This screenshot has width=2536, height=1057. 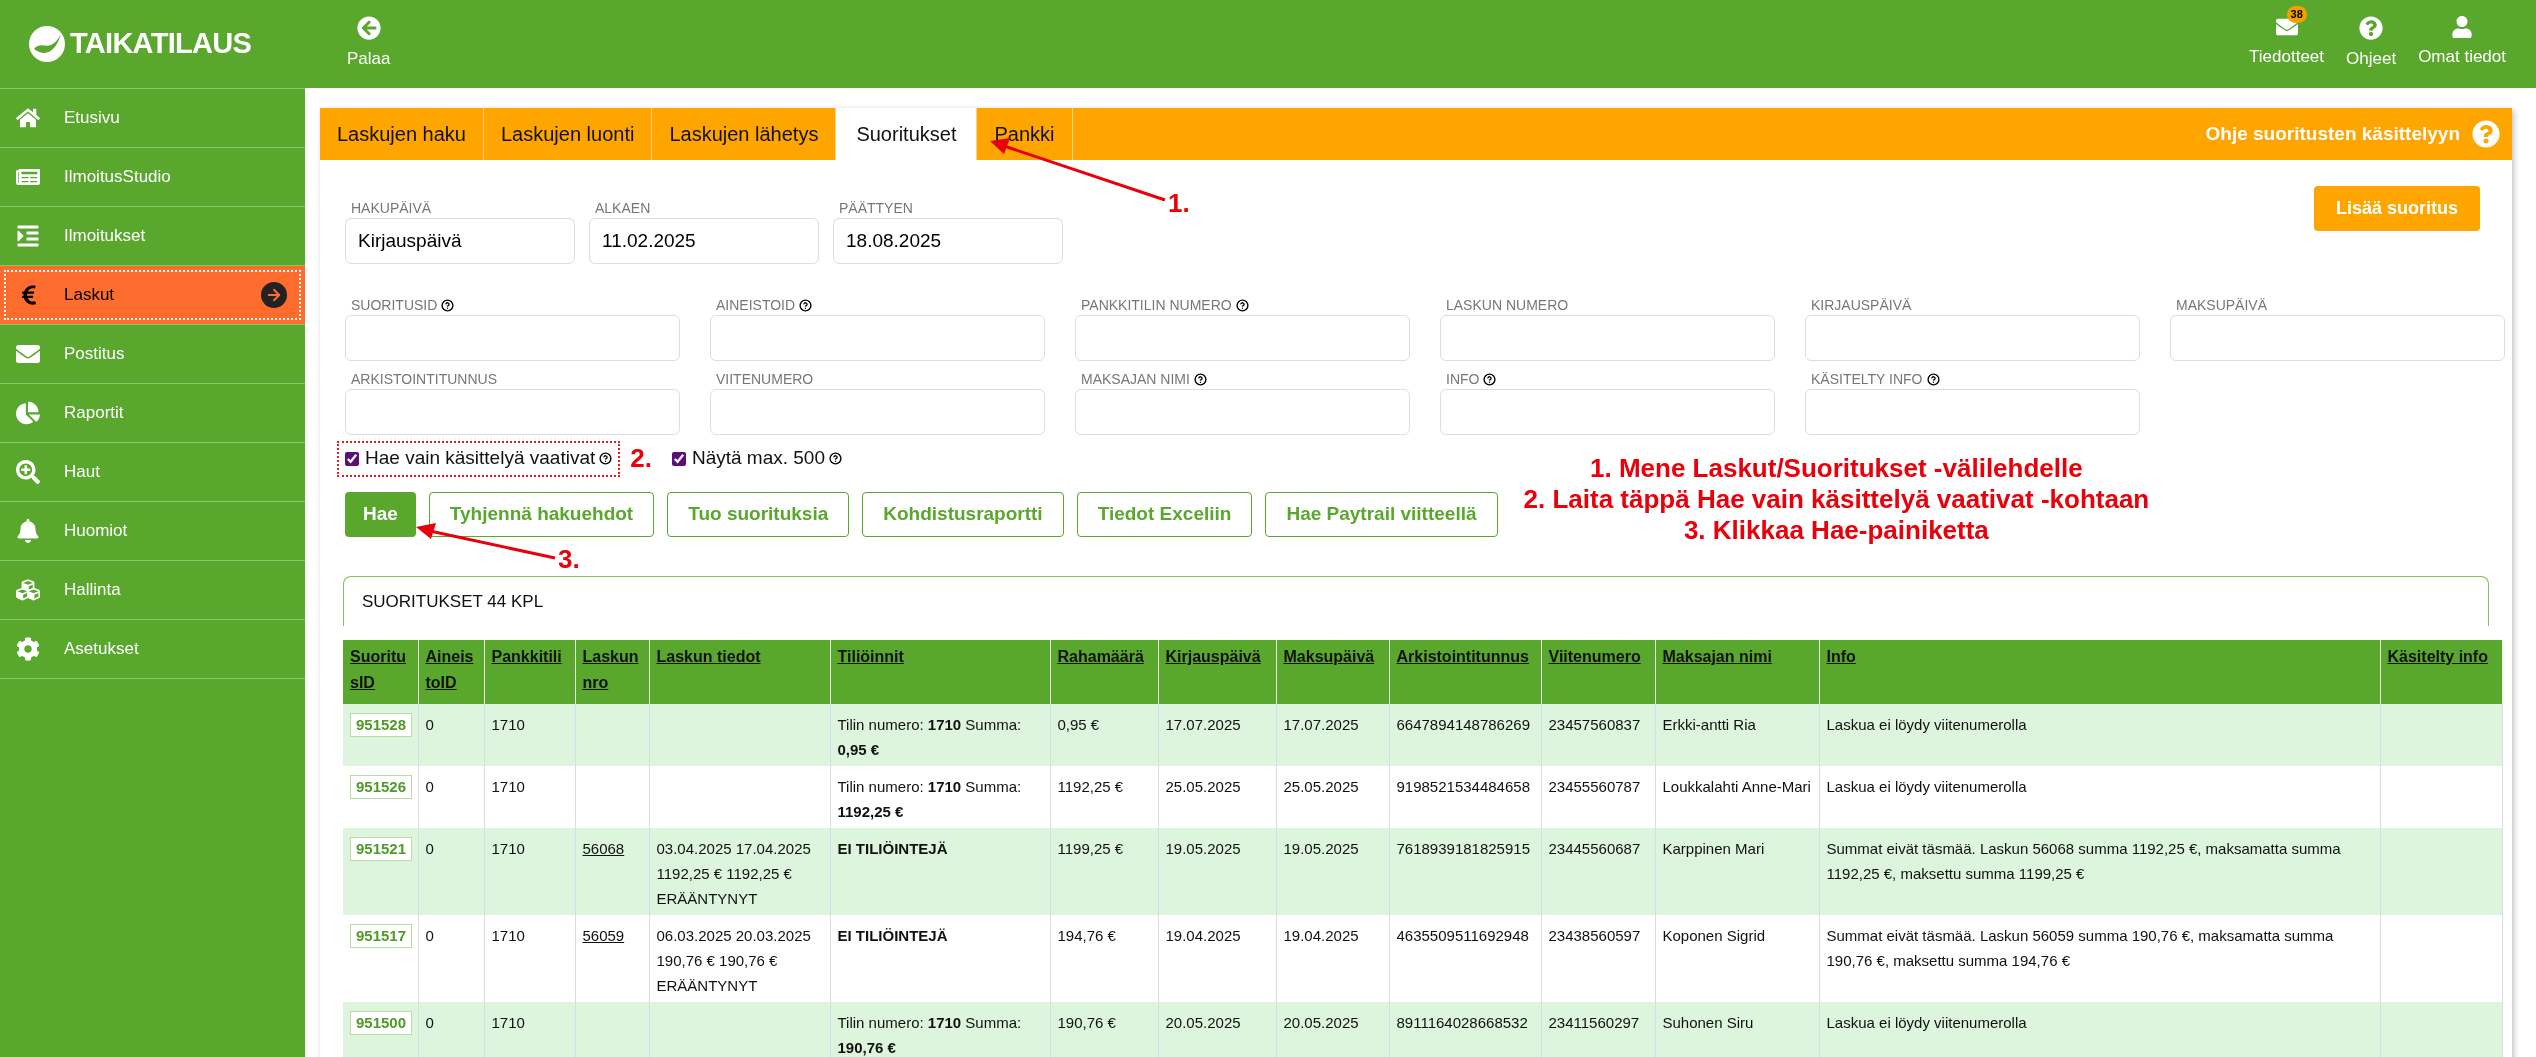 What do you see at coordinates (940, 657) in the screenshot?
I see `column-header: Tiliöinnit` at bounding box center [940, 657].